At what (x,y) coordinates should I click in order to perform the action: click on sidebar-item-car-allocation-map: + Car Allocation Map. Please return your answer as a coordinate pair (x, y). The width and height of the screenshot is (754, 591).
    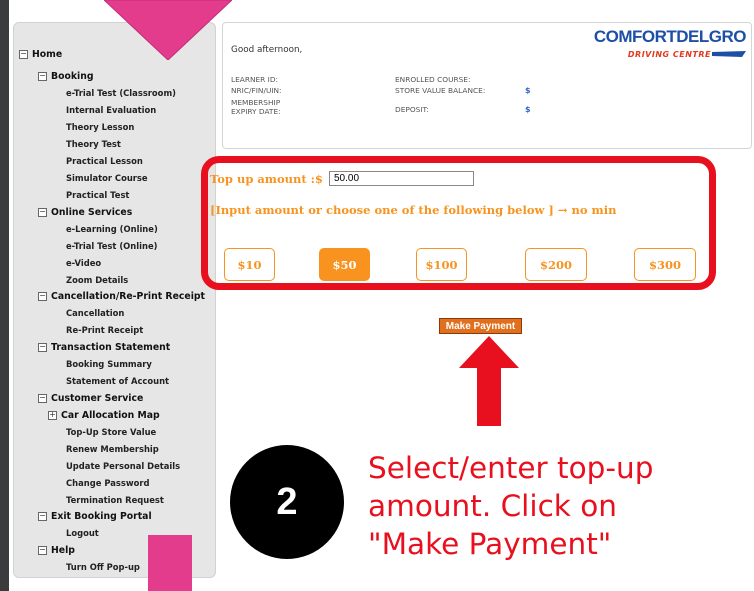
    Looking at the image, I should click on (104, 415).